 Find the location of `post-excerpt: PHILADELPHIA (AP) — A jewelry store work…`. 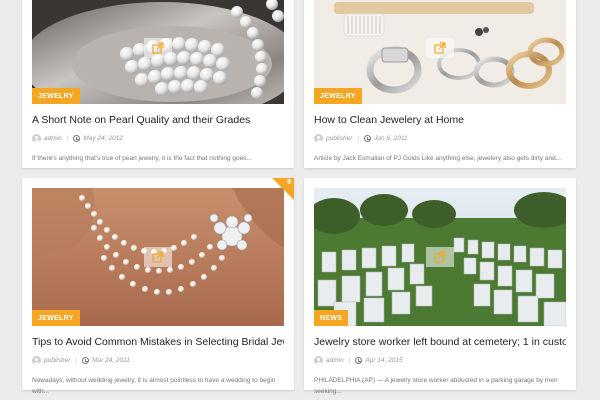

post-excerpt: PHILADELPHIA (AP) — A jewelry store work… is located at coordinates (436, 386).